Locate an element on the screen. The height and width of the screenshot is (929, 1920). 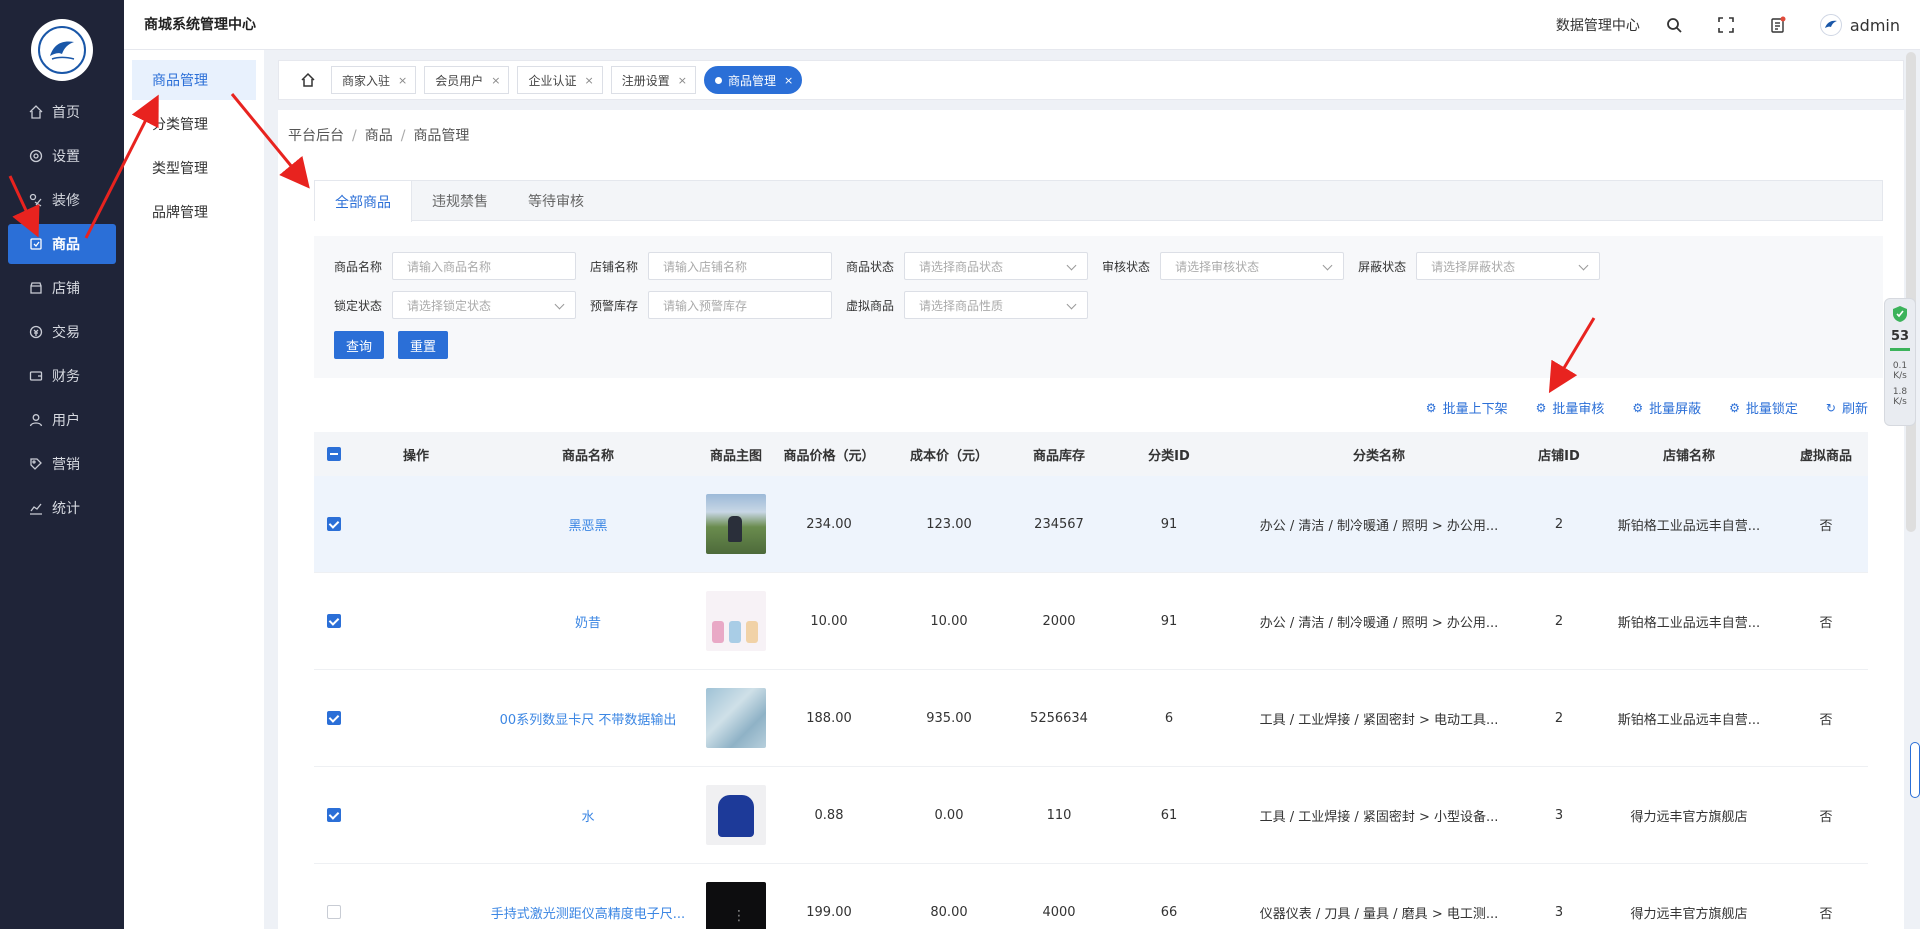
cell-stock: 234567 is located at coordinates (1059, 524).